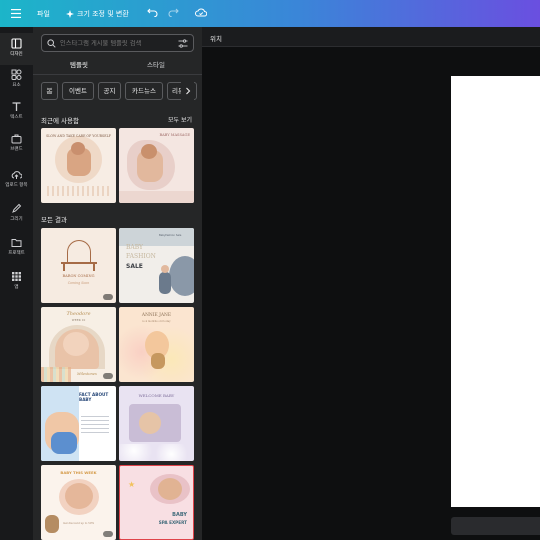 The image size is (540, 540). What do you see at coordinates (16, 276) in the screenshot?
I see `apps-grid-icon` at bounding box center [16, 276].